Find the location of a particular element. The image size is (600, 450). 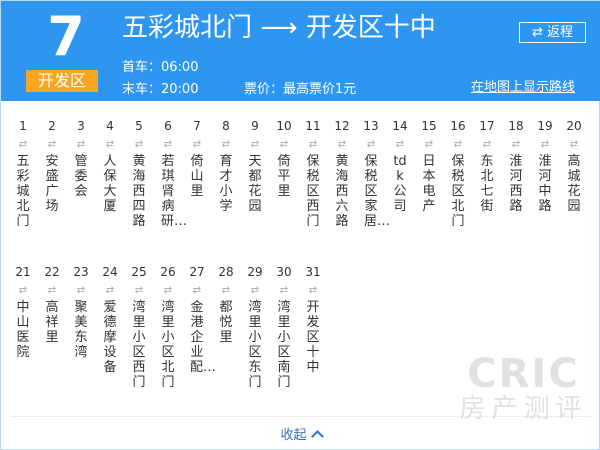

stop-number: 24 is located at coordinates (110, 272).